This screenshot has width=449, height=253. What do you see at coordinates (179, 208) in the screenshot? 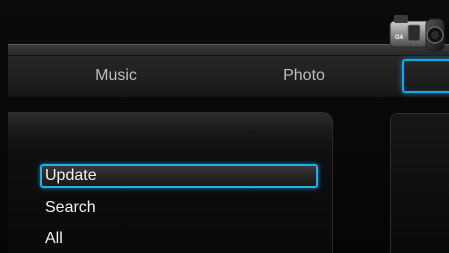
I see `menu-item-search: Search` at bounding box center [179, 208].